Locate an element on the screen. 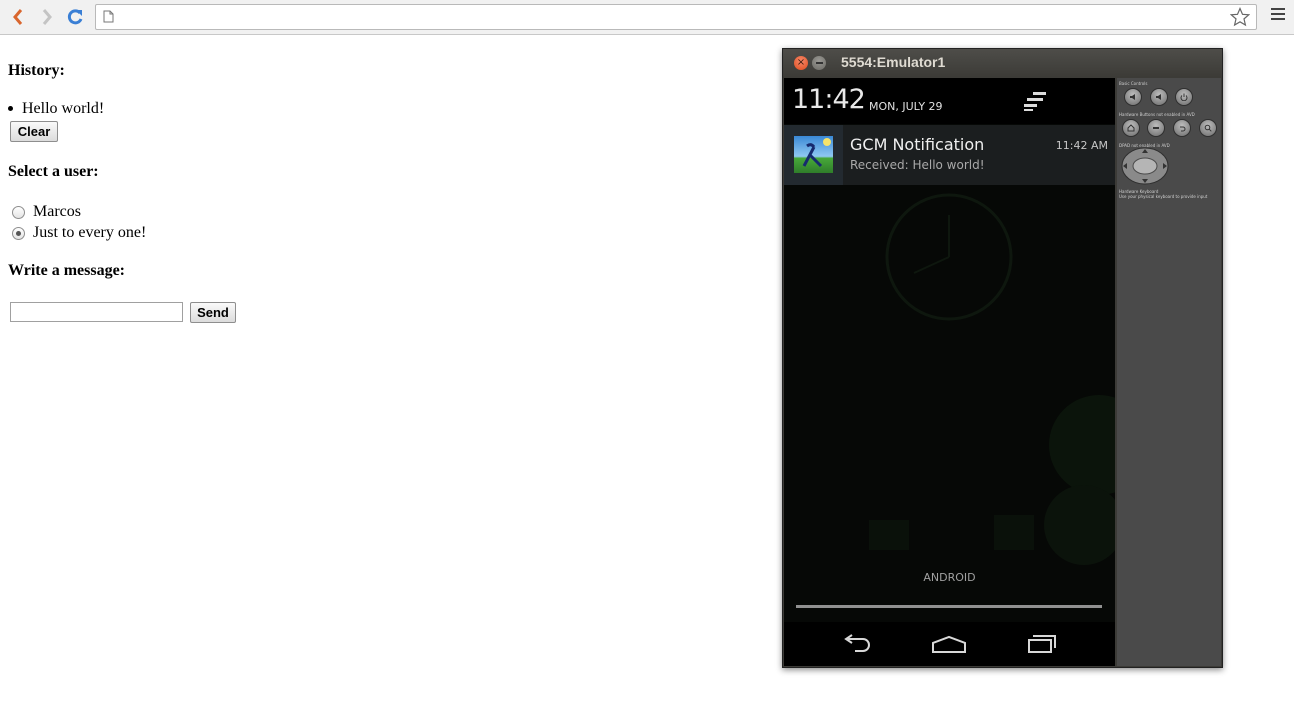  volume-down-icon is located at coordinates (1133, 97).